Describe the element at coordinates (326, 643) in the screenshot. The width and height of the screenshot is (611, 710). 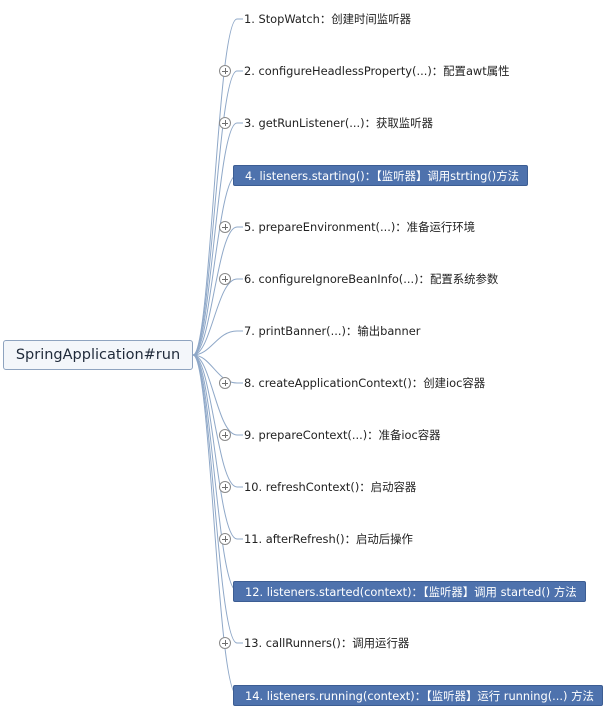
I see `step-node-13: 13. callRunners()：调用运行器` at that location.